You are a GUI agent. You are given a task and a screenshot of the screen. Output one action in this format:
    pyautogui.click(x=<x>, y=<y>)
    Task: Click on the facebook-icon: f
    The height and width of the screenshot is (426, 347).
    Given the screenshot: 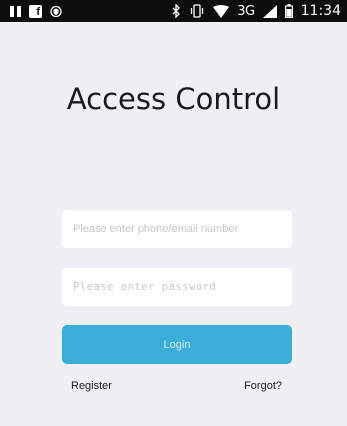 What is the action you would take?
    pyautogui.click(x=35, y=11)
    